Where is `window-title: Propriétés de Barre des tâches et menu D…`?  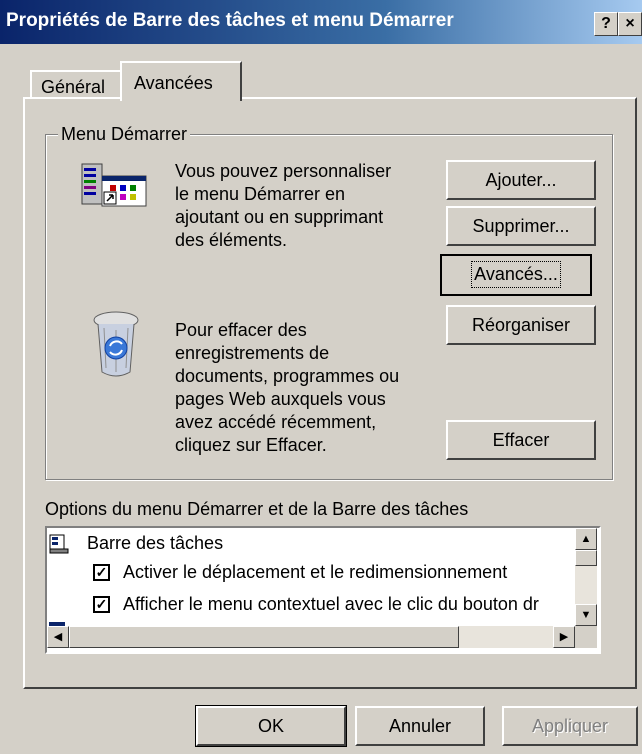
window-title: Propriétés de Barre des tâches et menu D… is located at coordinates (230, 20).